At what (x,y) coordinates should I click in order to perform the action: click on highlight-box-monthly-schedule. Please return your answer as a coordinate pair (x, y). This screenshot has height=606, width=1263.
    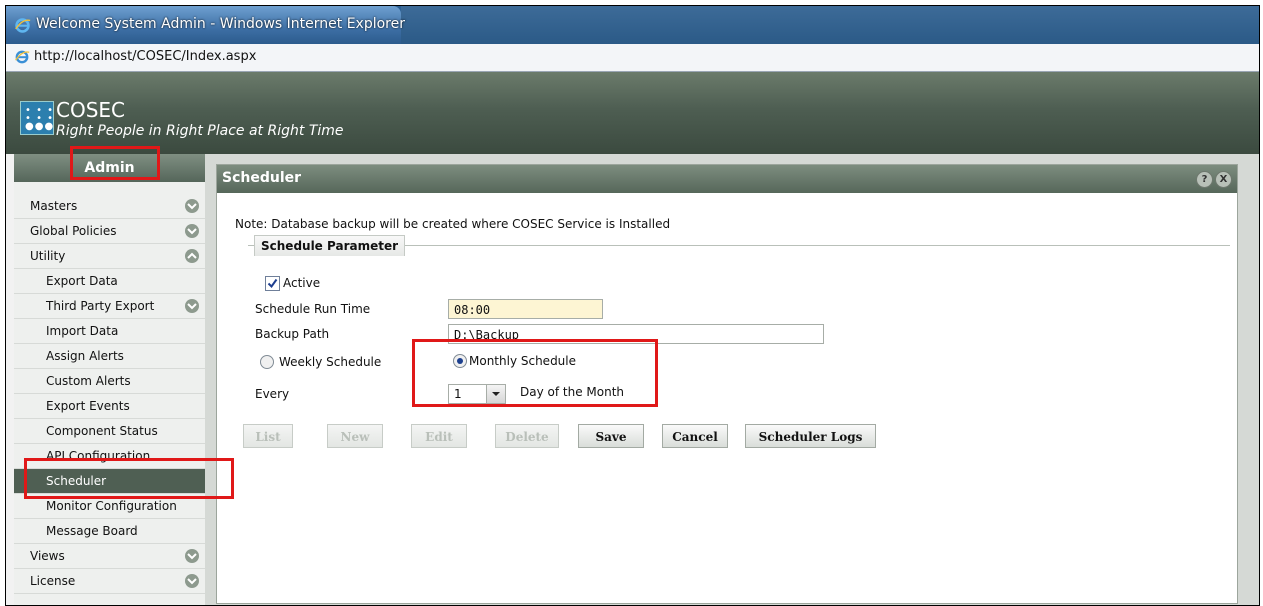
    Looking at the image, I should click on (535, 373).